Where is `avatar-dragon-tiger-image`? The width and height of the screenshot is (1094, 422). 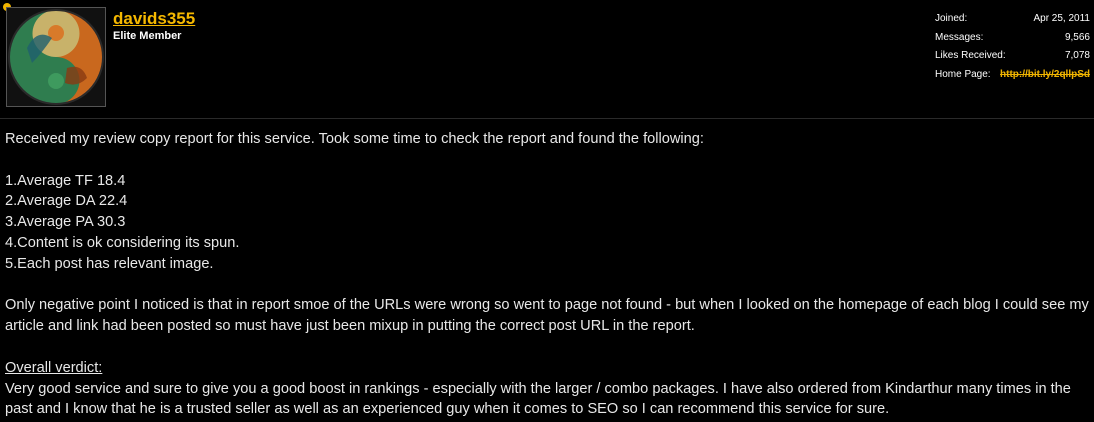 avatar-dragon-tiger-image is located at coordinates (56, 57).